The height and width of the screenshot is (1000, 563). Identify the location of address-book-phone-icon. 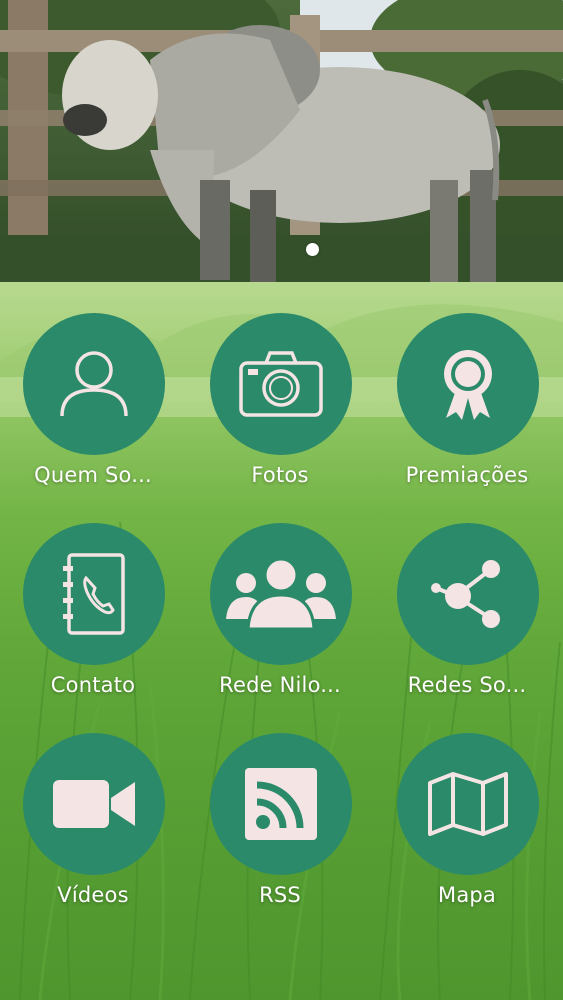
(94, 594).